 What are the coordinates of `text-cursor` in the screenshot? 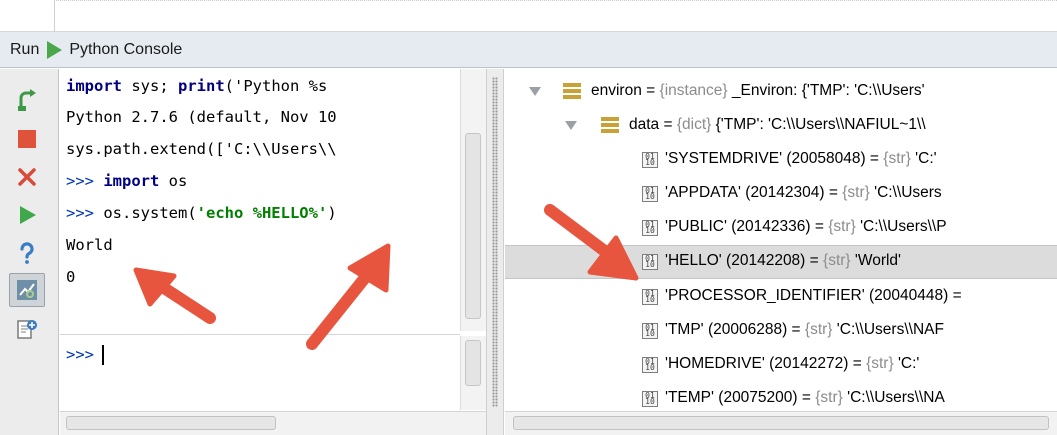 It's located at (103, 355).